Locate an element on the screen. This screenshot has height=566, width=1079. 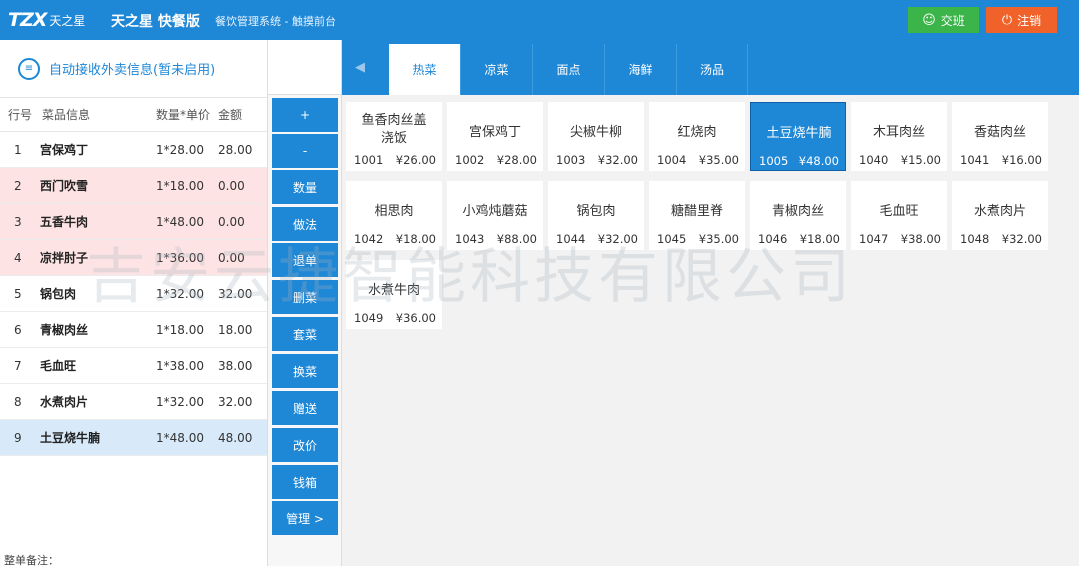
shift-handover-label: 交班 is located at coordinates (952, 20).